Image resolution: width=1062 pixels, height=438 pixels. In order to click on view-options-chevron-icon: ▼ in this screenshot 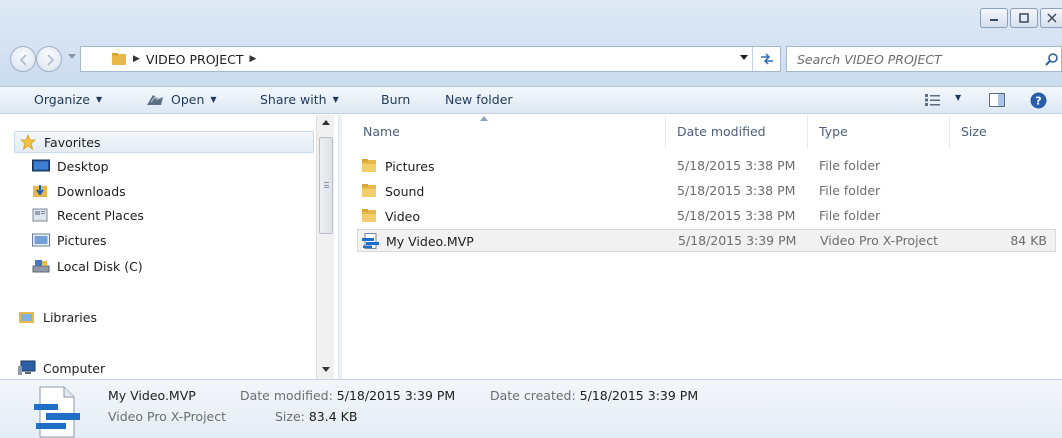, I will do `click(958, 97)`.